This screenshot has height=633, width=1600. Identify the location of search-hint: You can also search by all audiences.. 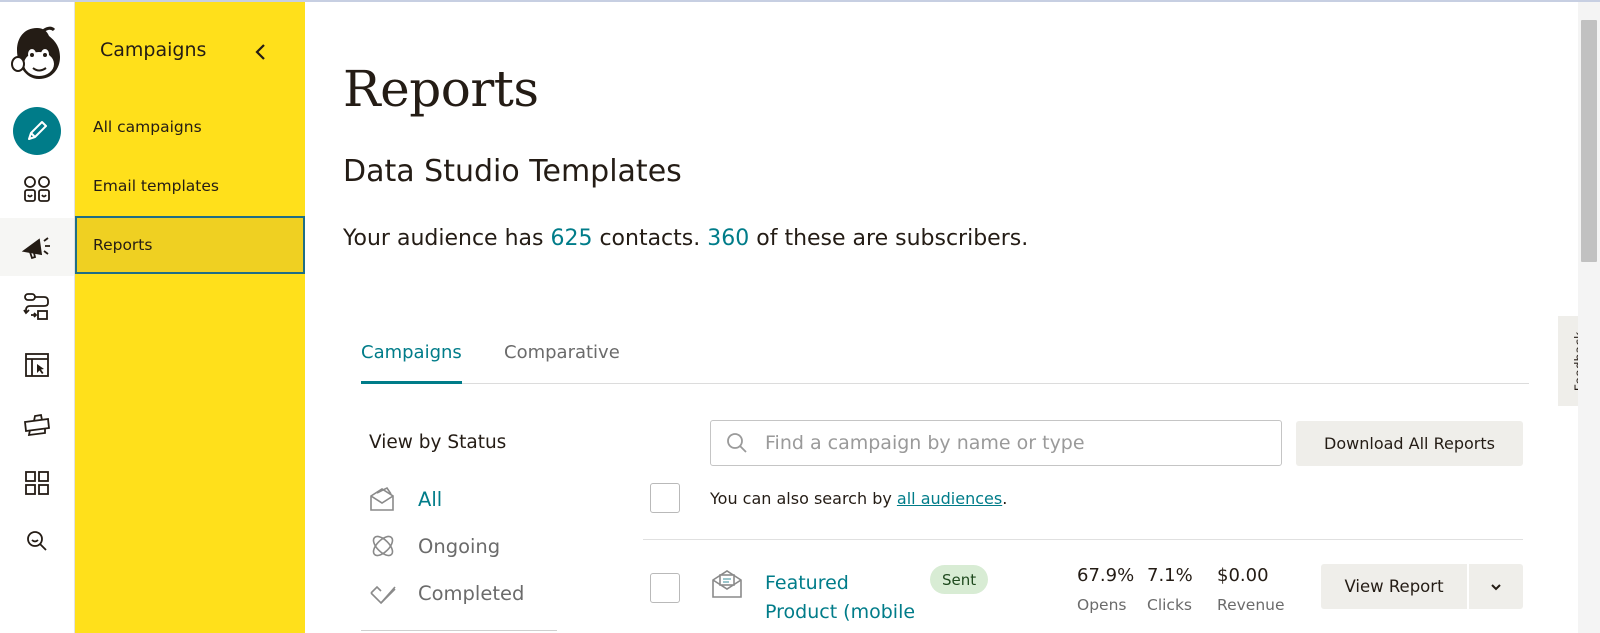
(858, 498).